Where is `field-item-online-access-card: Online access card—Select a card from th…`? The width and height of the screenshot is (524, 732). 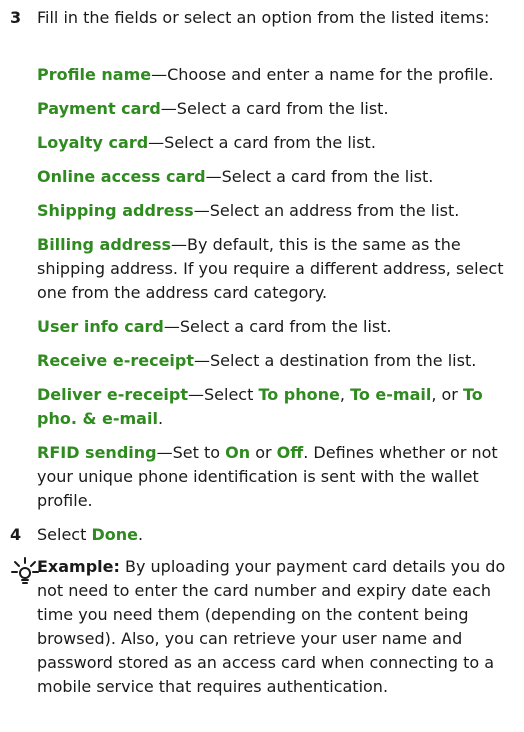 field-item-online-access-card: Online access card—Select a card from th… is located at coordinates (235, 176).